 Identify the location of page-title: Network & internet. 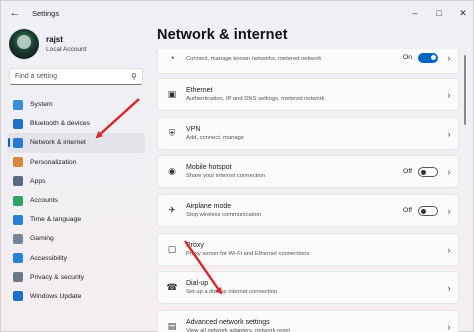
(222, 35).